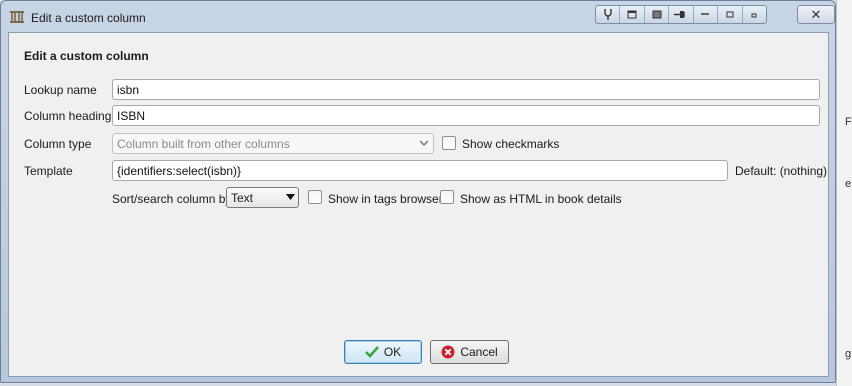 This screenshot has height=386, width=852. Describe the element at coordinates (848, 354) in the screenshot. I see `background-text: g` at that location.